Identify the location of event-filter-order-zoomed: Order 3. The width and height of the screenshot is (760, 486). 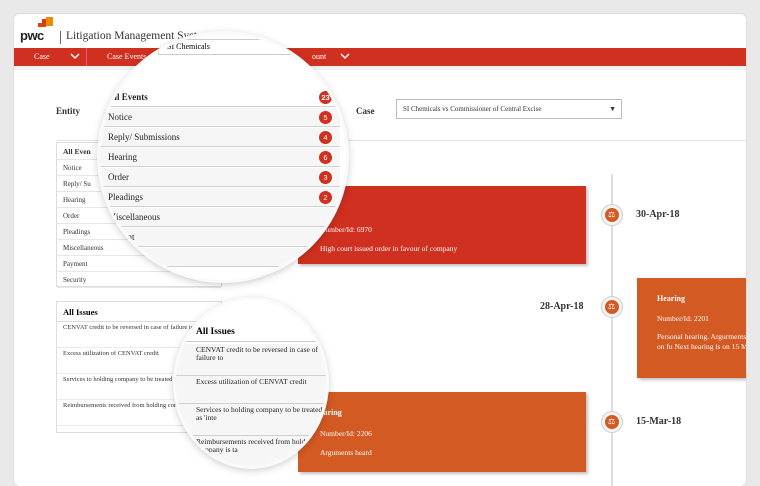
(220, 177).